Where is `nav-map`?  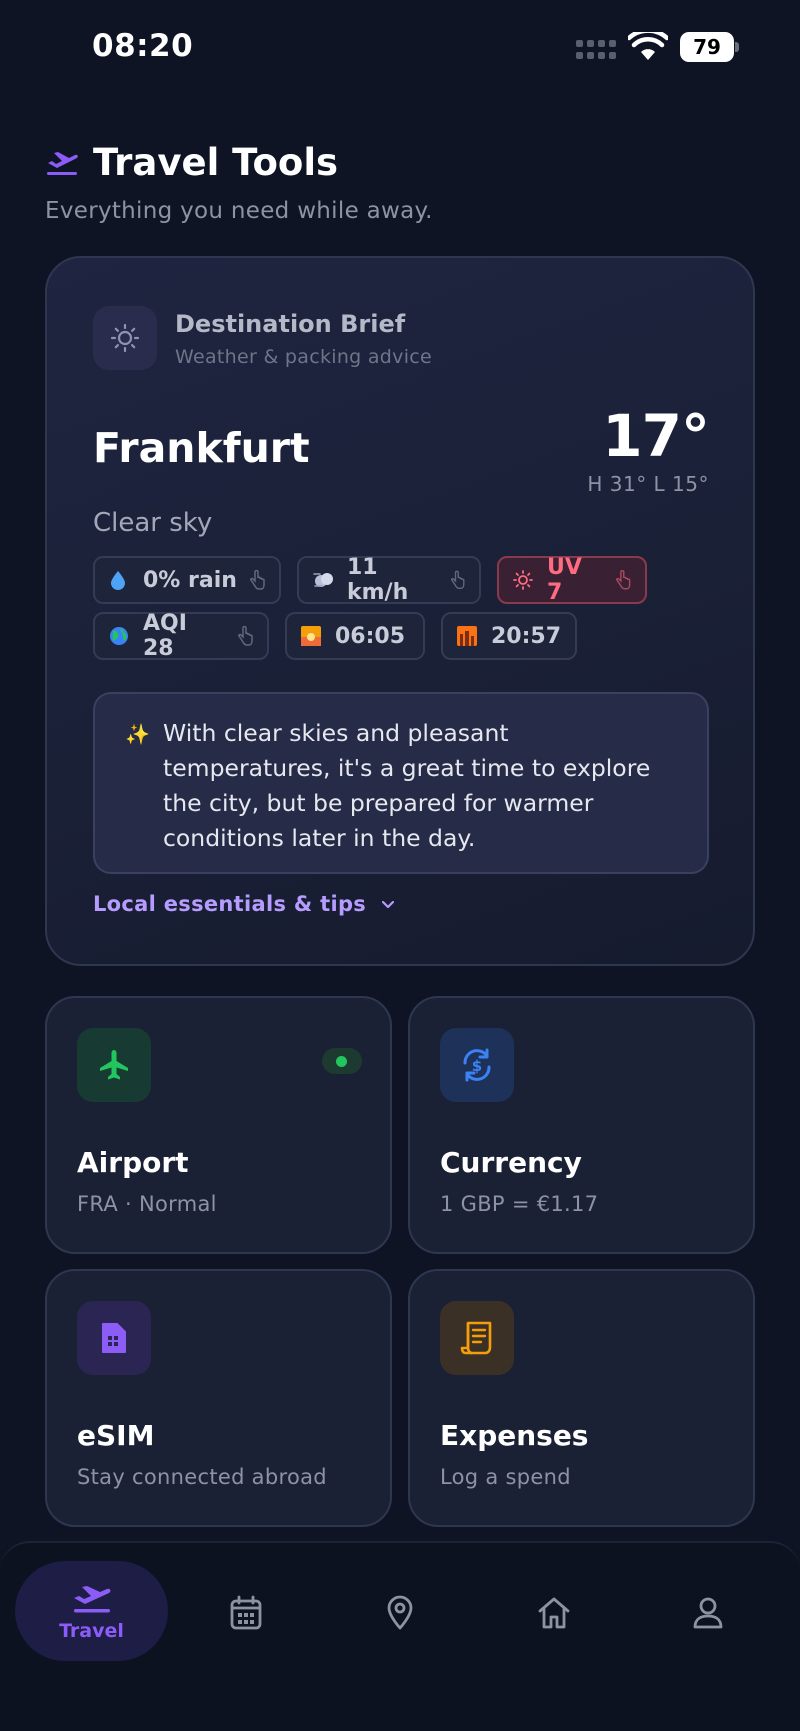 nav-map is located at coordinates (400, 1613).